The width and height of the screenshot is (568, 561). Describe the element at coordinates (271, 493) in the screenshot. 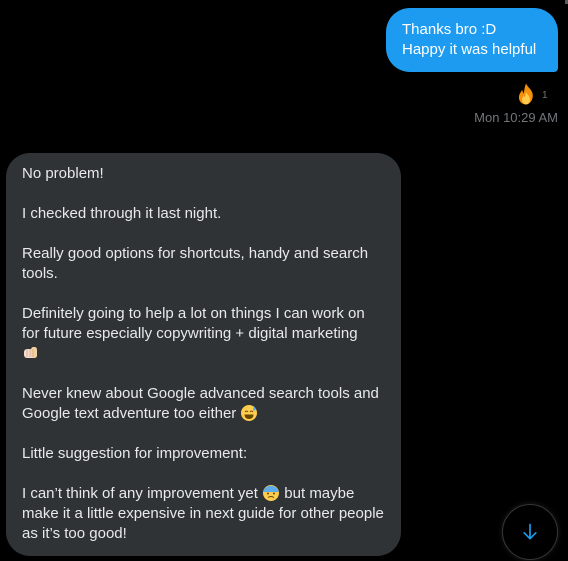

I see `cold-sweat-emoji-icon` at that location.